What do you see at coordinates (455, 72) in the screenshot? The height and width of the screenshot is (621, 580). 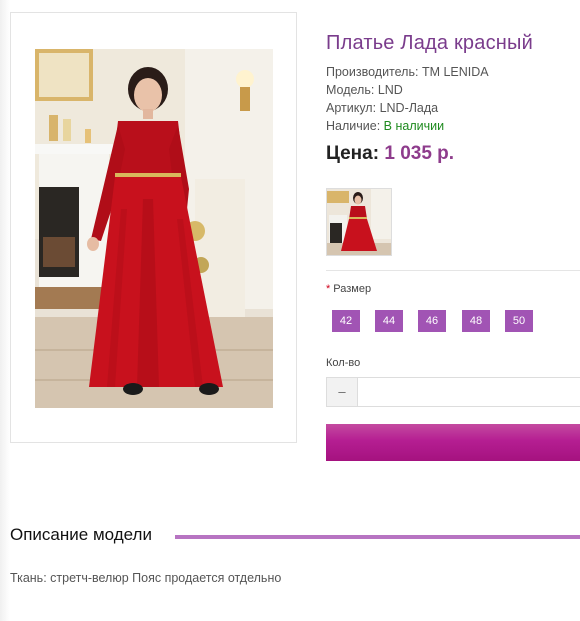 I see `manufacturer-value: TM LENIDA` at bounding box center [455, 72].